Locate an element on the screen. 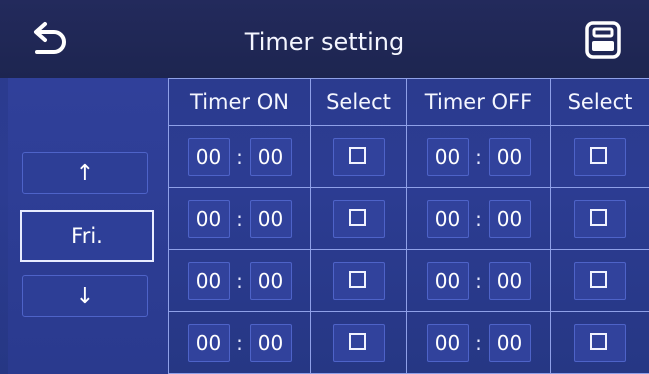 The image size is (649, 374). page-title: Timer setting is located at coordinates (324, 42).